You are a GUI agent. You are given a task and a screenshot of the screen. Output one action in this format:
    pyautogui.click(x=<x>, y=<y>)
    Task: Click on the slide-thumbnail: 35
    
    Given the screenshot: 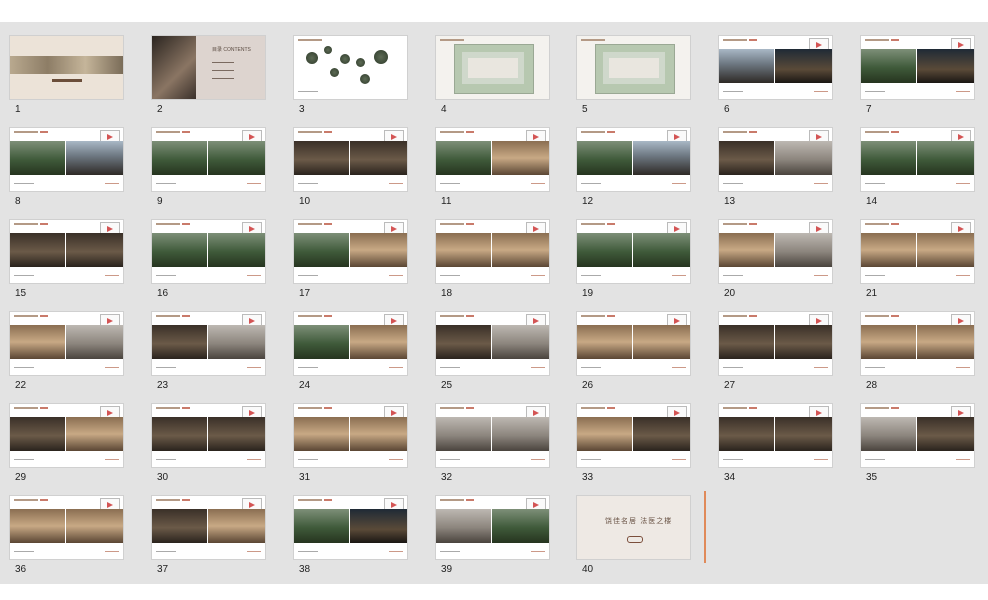 What is the action you would take?
    pyautogui.click(x=919, y=444)
    